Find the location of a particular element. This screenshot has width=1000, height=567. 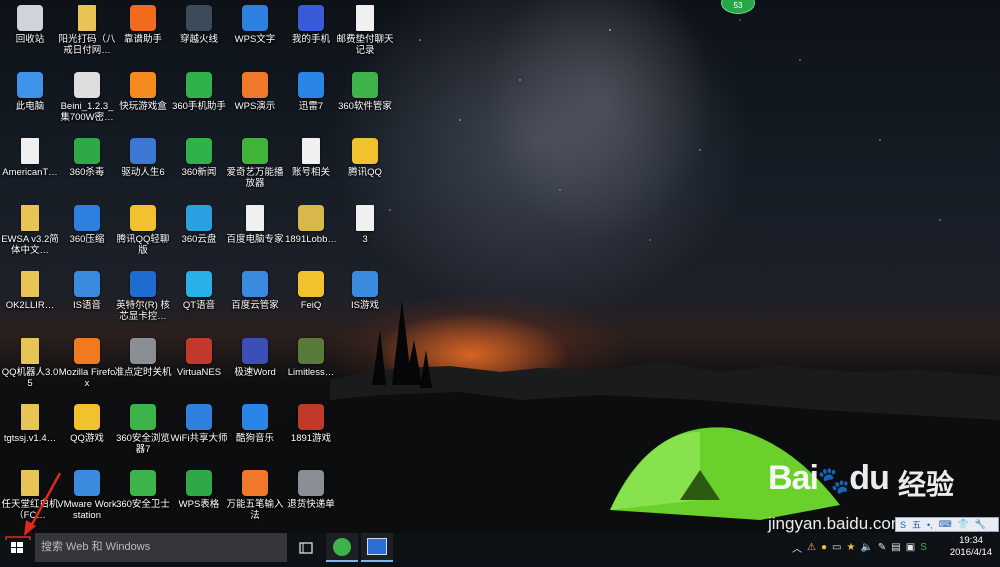

desktop-icon: 爱奇艺万能播放器 is located at coordinates (255, 163).